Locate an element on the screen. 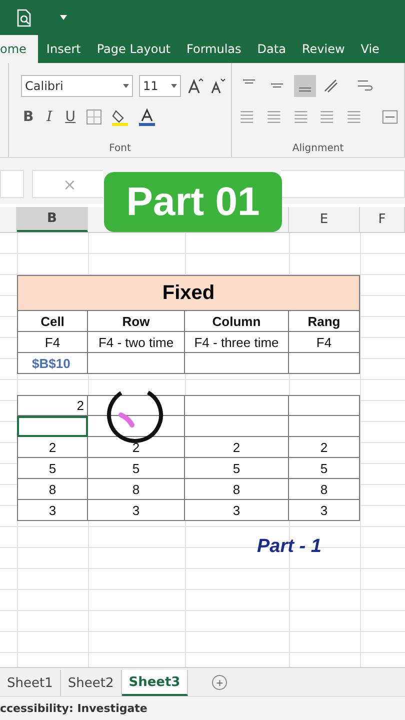  border-icon is located at coordinates (94, 117).